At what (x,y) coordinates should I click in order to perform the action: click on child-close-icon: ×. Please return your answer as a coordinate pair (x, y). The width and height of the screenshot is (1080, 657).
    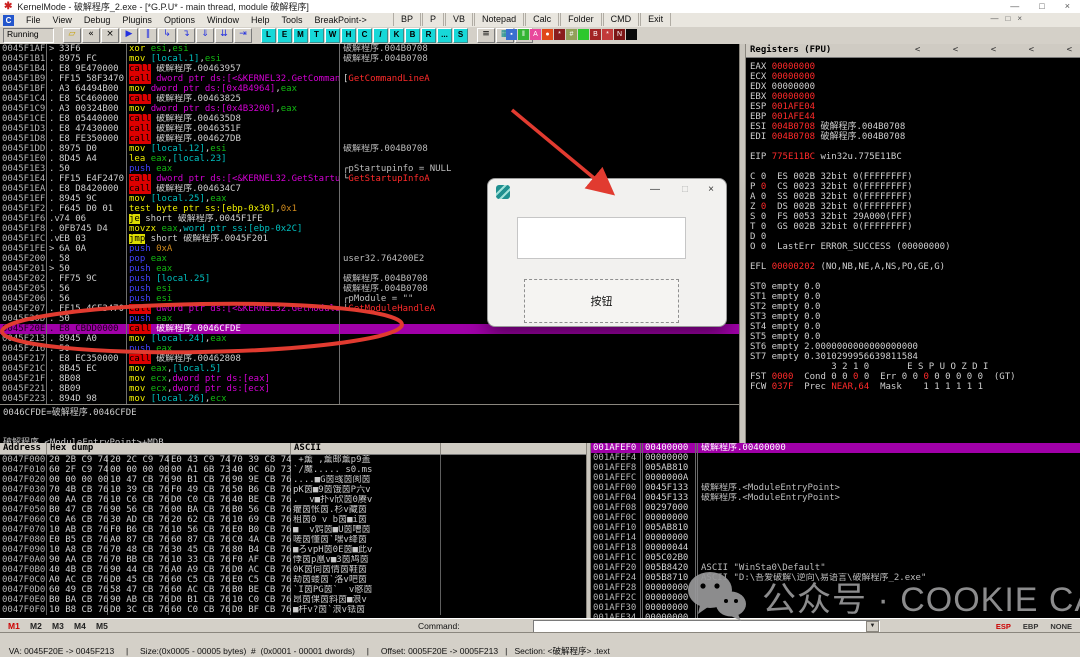
    Looking at the image, I should click on (1019, 18).